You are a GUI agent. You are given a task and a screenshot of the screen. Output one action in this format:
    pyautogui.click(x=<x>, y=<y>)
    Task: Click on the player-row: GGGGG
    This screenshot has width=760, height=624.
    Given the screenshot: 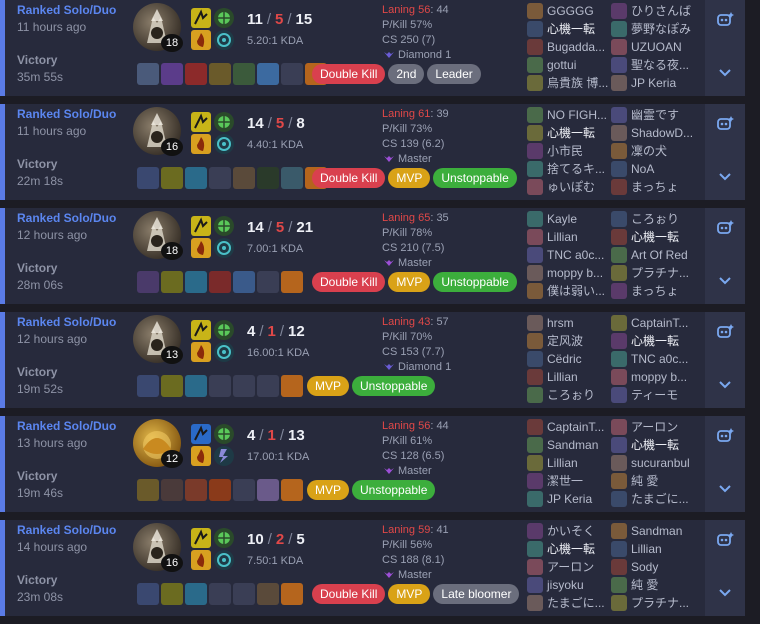 What is the action you would take?
    pyautogui.click(x=569, y=11)
    